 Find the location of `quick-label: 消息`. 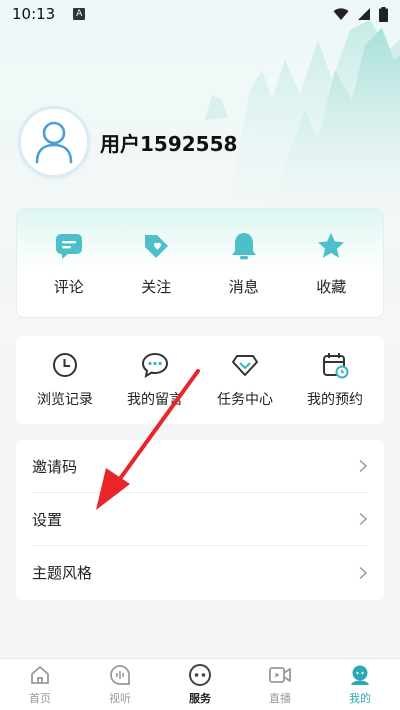

quick-label: 消息 is located at coordinates (243, 286).